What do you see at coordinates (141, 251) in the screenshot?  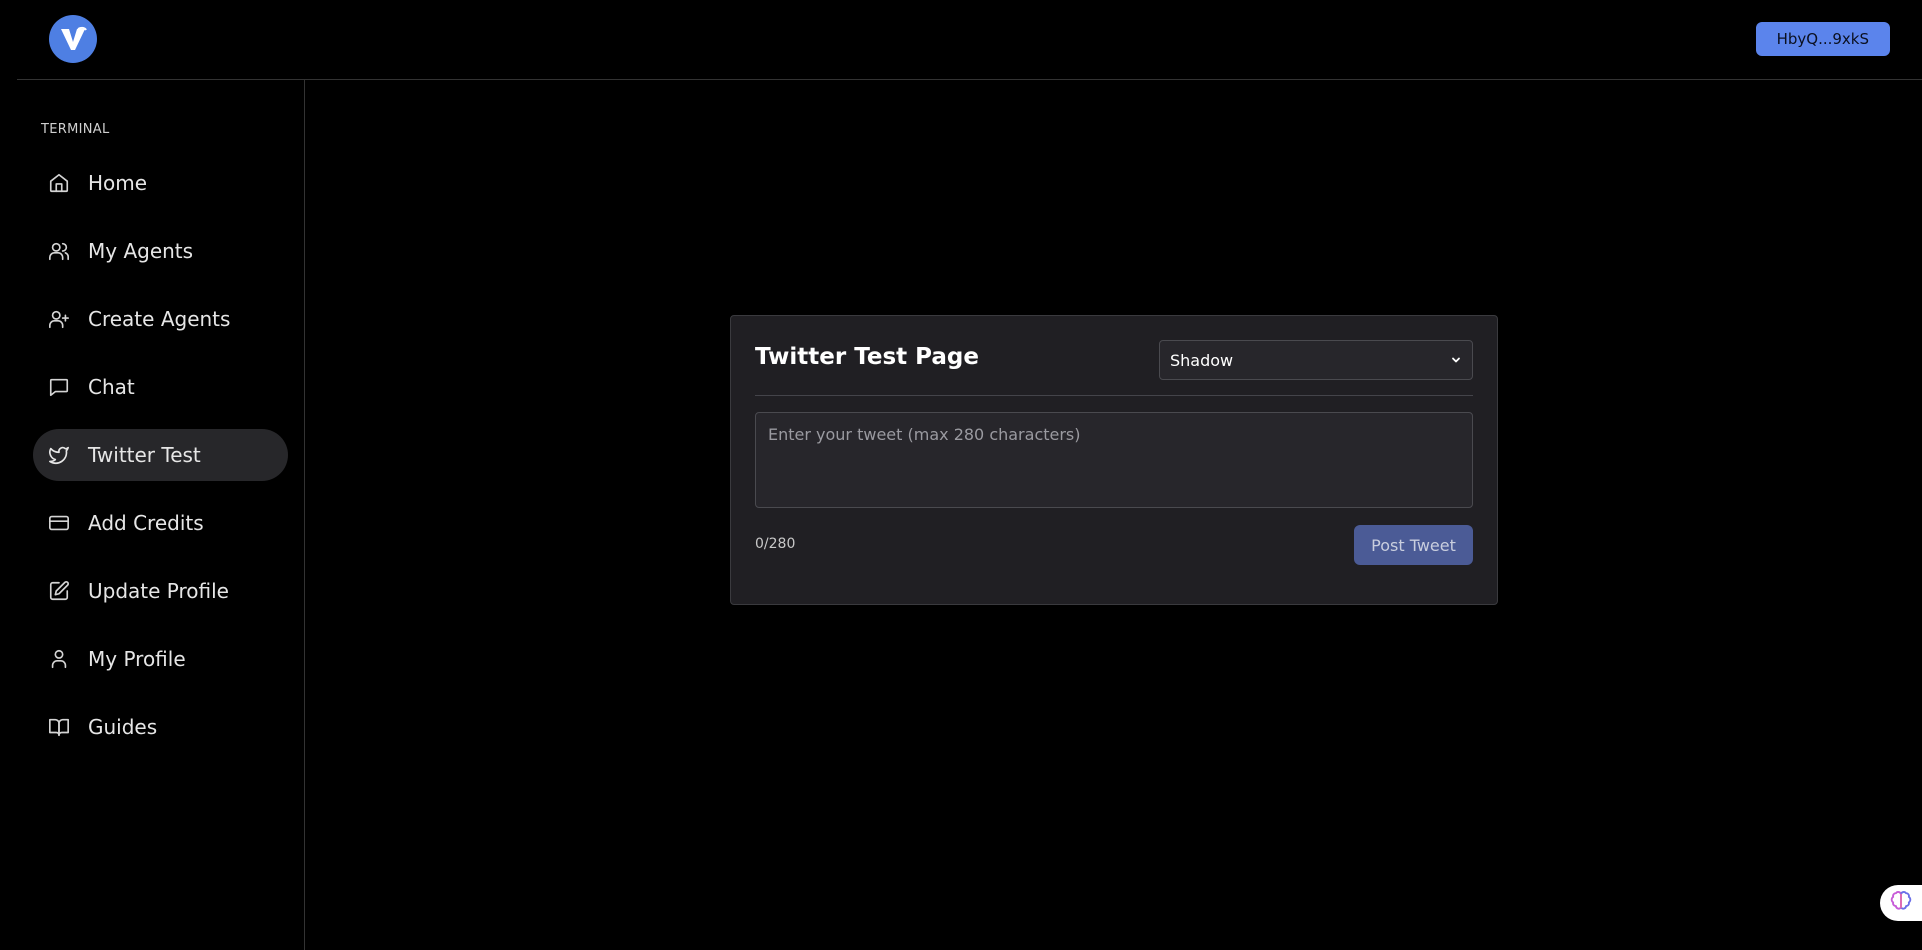 I see `sidebar-item-label: My Agents` at bounding box center [141, 251].